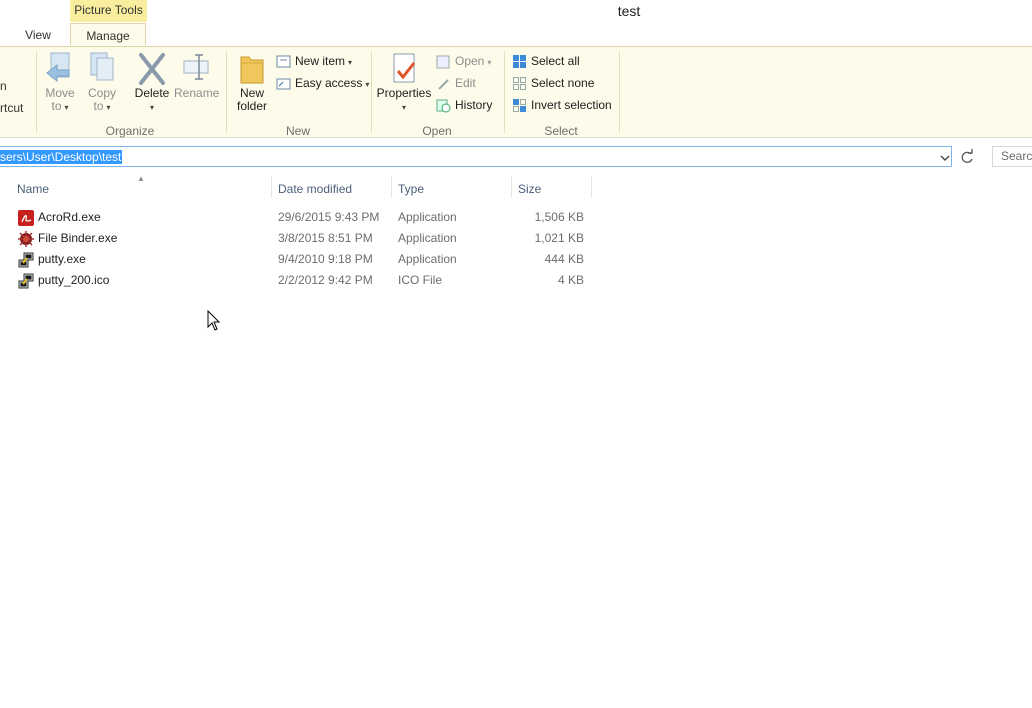 This screenshot has height=708, width=1032. I want to click on file-name: File Binder.exe, so click(78, 238).